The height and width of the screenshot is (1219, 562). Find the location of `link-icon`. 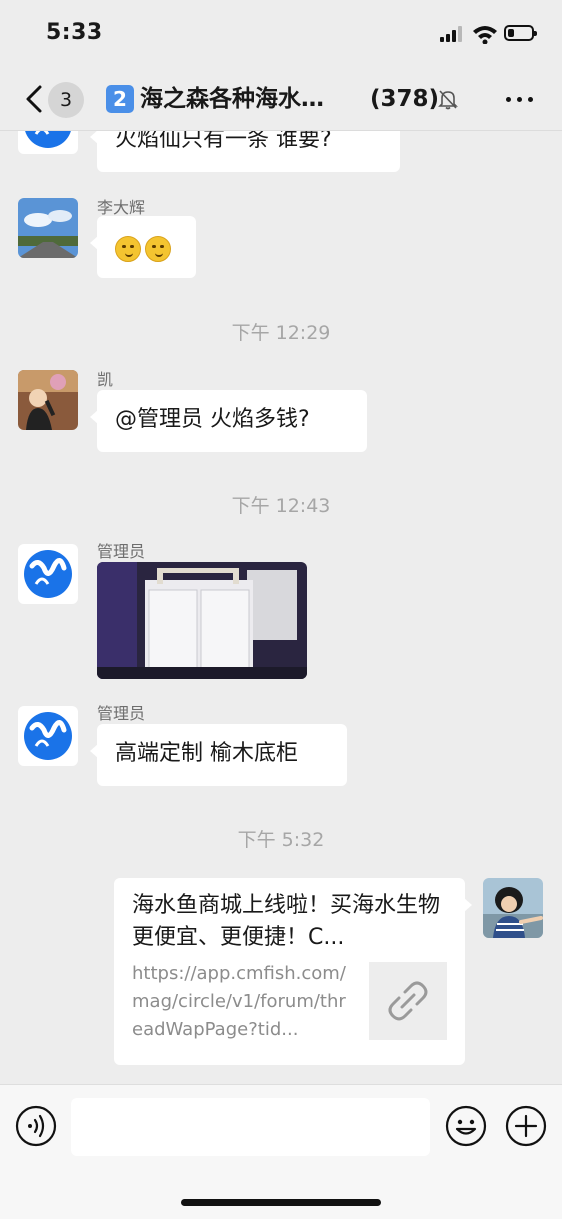

link-icon is located at coordinates (408, 1001).